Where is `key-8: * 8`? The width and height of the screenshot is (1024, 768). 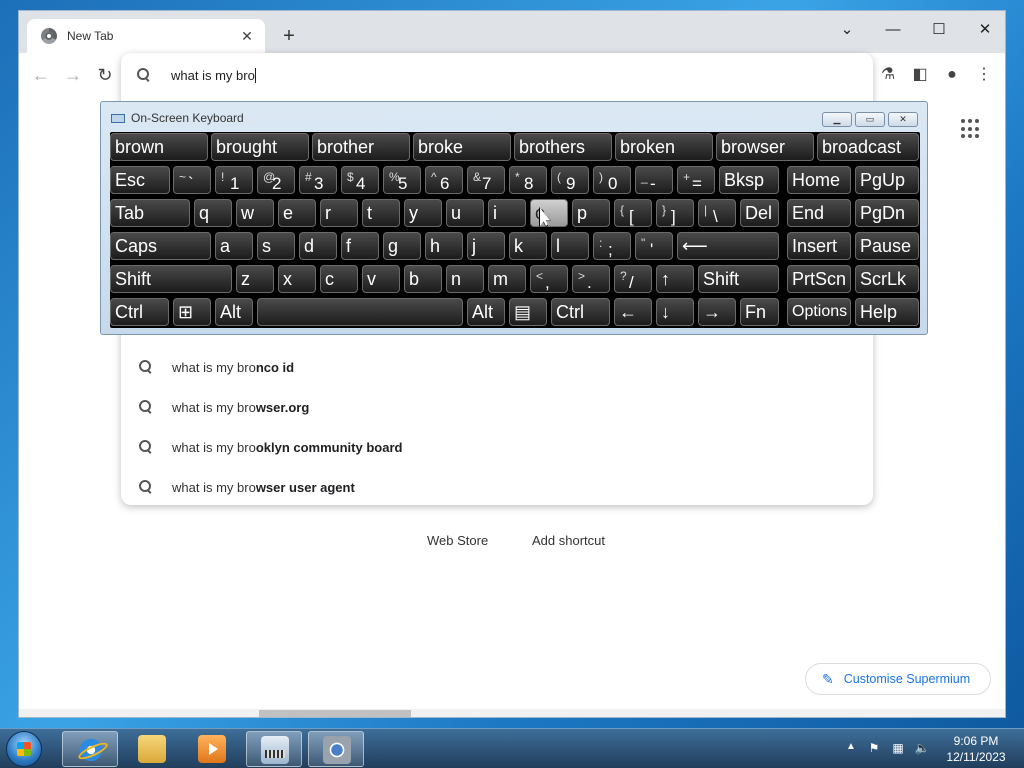
key-8: * 8 is located at coordinates (528, 180).